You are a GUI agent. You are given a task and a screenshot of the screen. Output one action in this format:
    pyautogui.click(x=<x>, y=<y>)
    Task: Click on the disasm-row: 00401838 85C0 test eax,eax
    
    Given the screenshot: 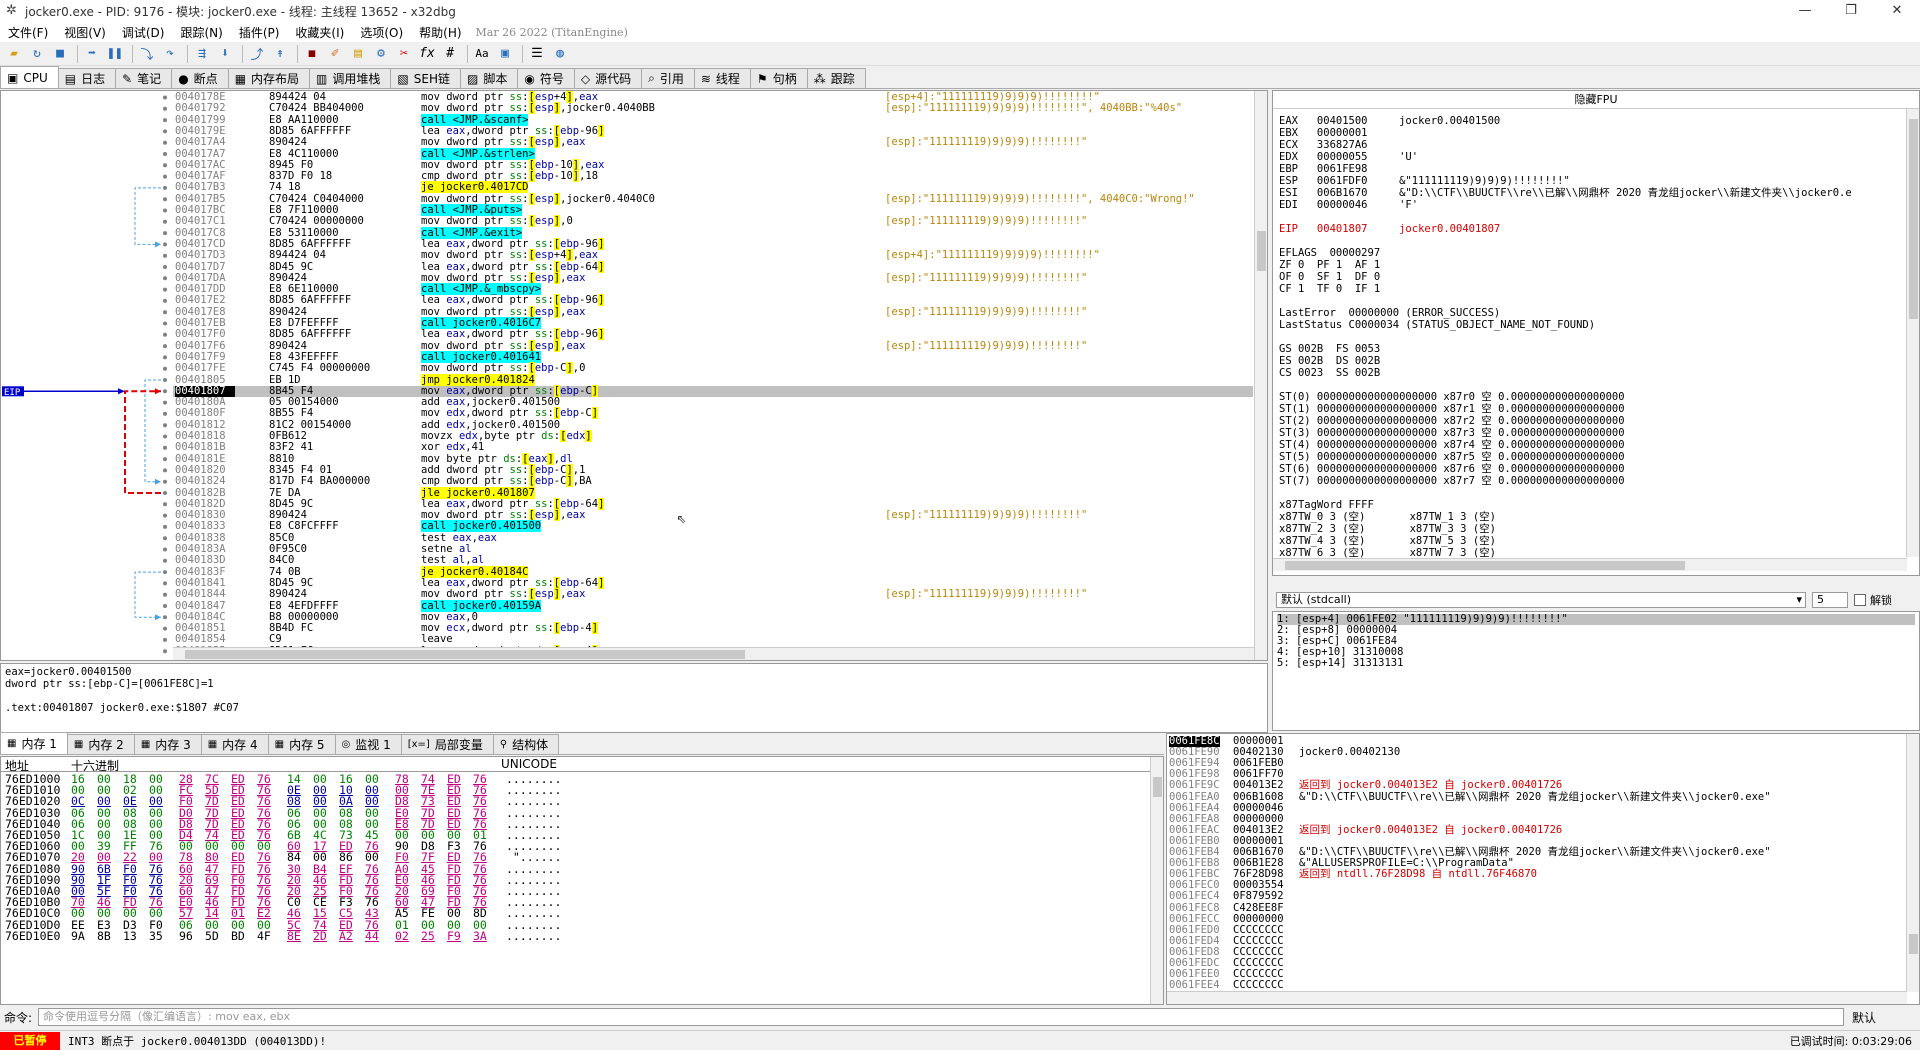 What is the action you would take?
    pyautogui.click(x=713, y=538)
    